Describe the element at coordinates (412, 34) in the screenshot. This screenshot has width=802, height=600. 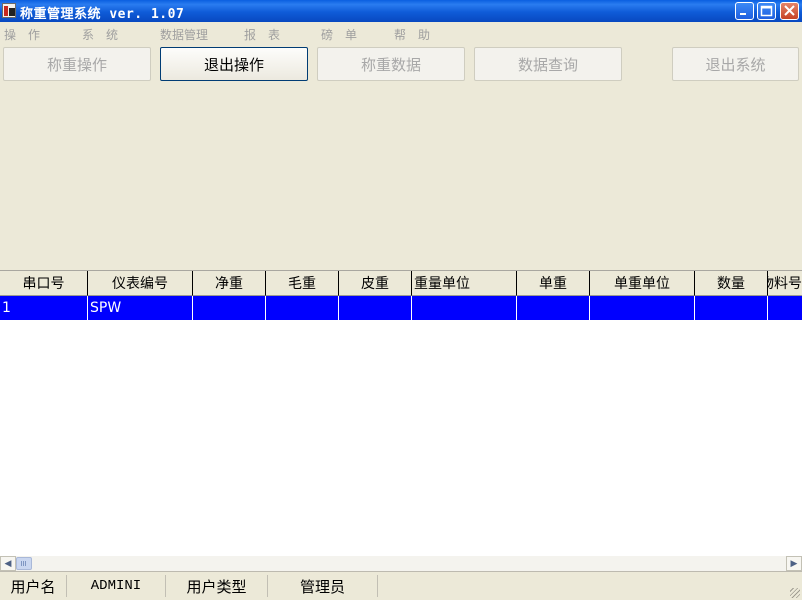
I see `menu-help: 帮 助` at that location.